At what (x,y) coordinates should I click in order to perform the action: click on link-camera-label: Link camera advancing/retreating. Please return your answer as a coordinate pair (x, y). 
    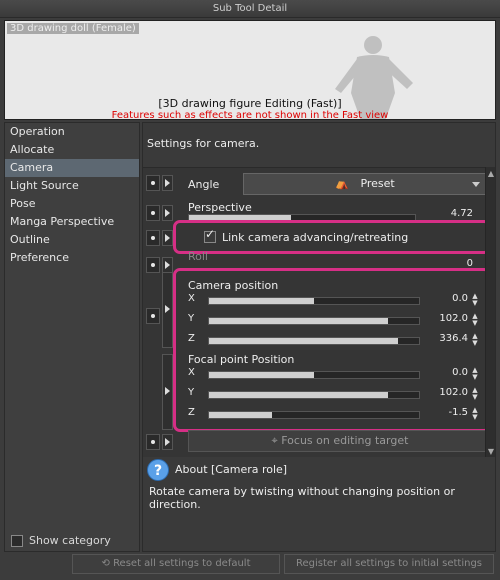
    Looking at the image, I should click on (315, 237).